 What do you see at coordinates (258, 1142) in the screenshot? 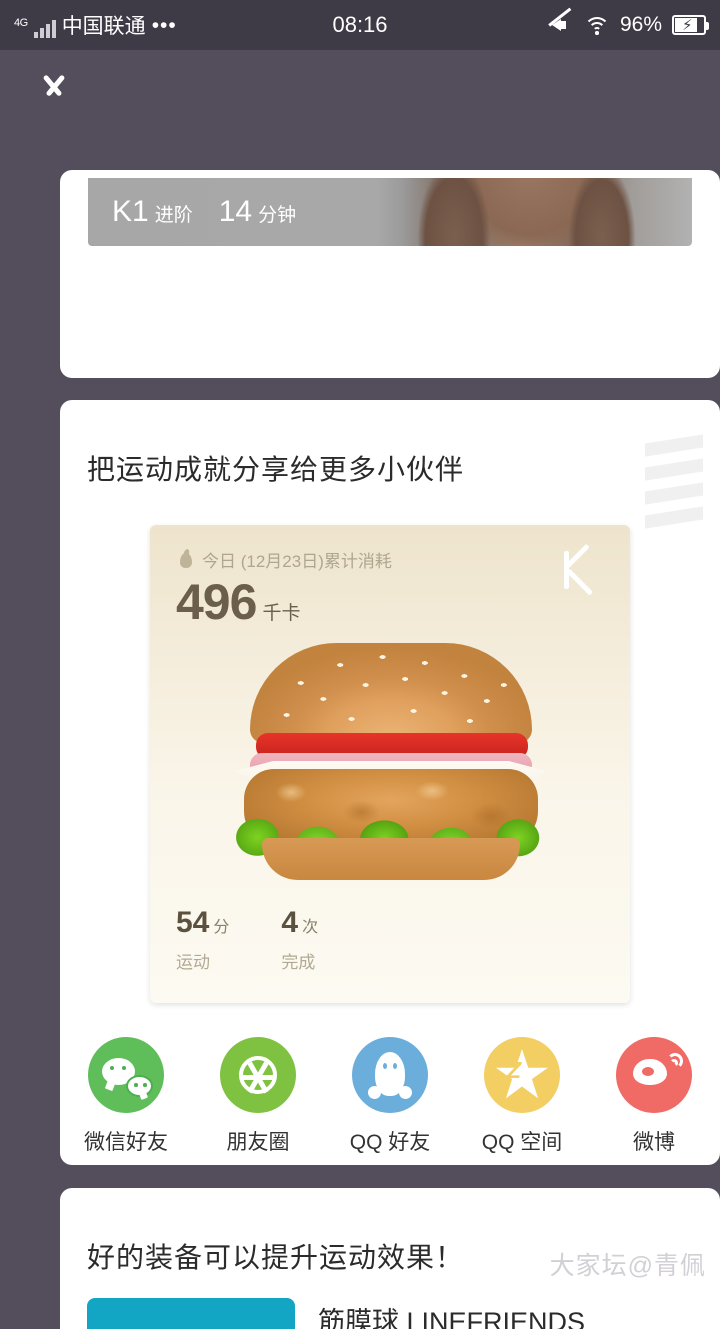
I see `share-target-label: 朋友圈` at bounding box center [258, 1142].